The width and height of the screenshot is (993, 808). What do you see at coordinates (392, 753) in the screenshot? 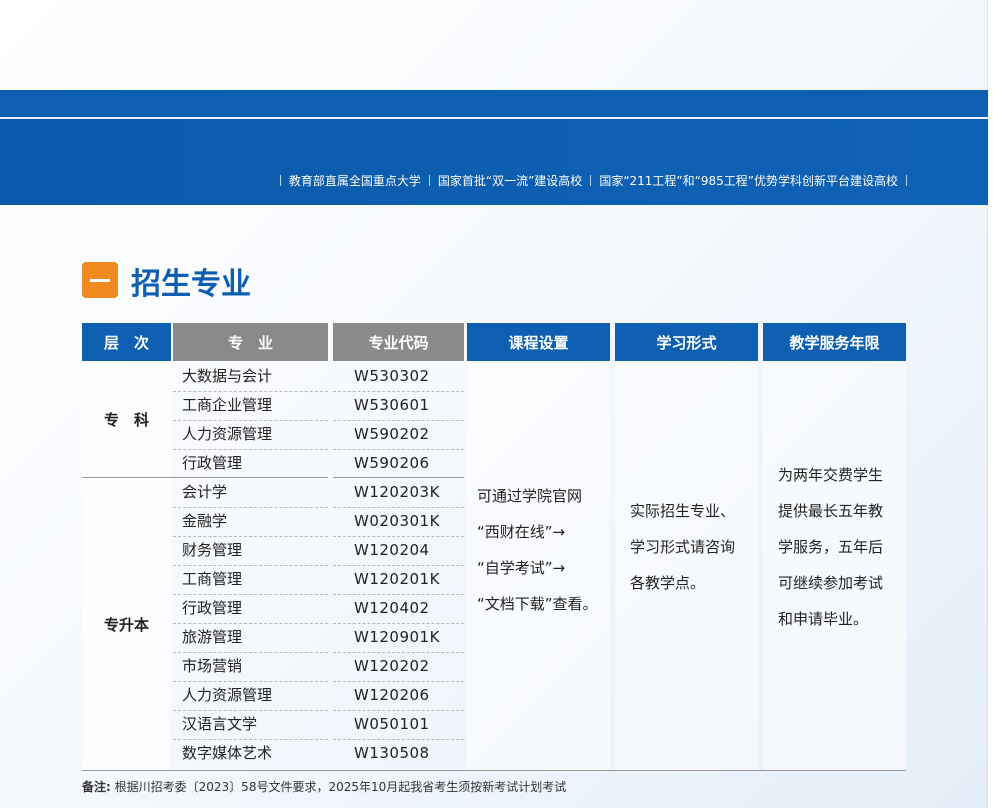
I see `major-code: W130508` at bounding box center [392, 753].